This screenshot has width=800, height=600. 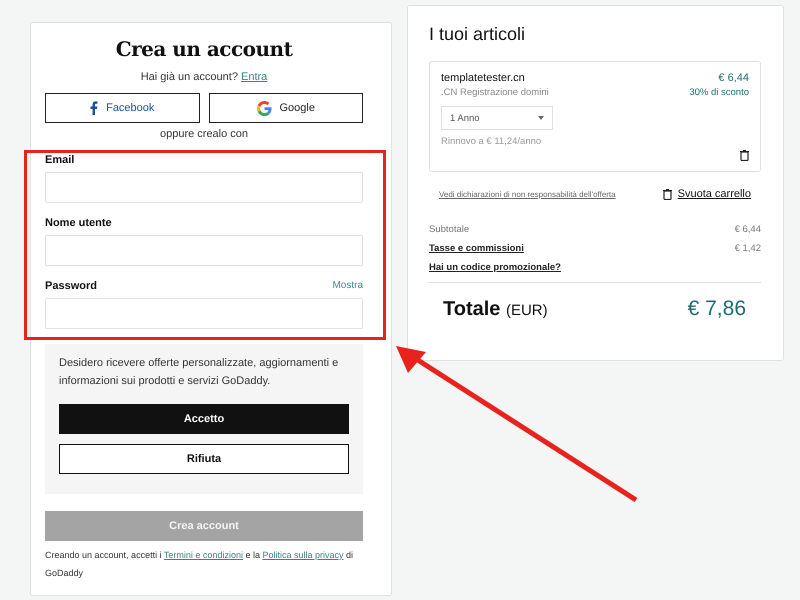 I want to click on item-description: .CN Registrazione domini, so click(x=495, y=92).